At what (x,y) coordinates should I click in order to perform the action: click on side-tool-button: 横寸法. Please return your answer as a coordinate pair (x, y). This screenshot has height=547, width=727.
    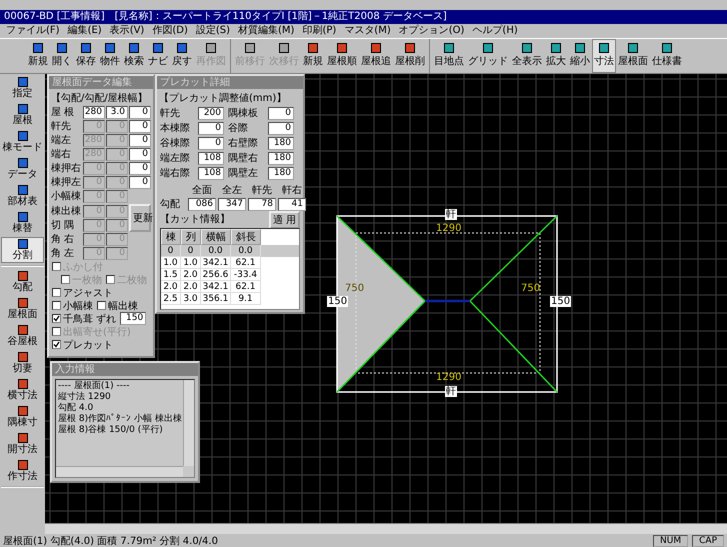
    Looking at the image, I should click on (22, 390).